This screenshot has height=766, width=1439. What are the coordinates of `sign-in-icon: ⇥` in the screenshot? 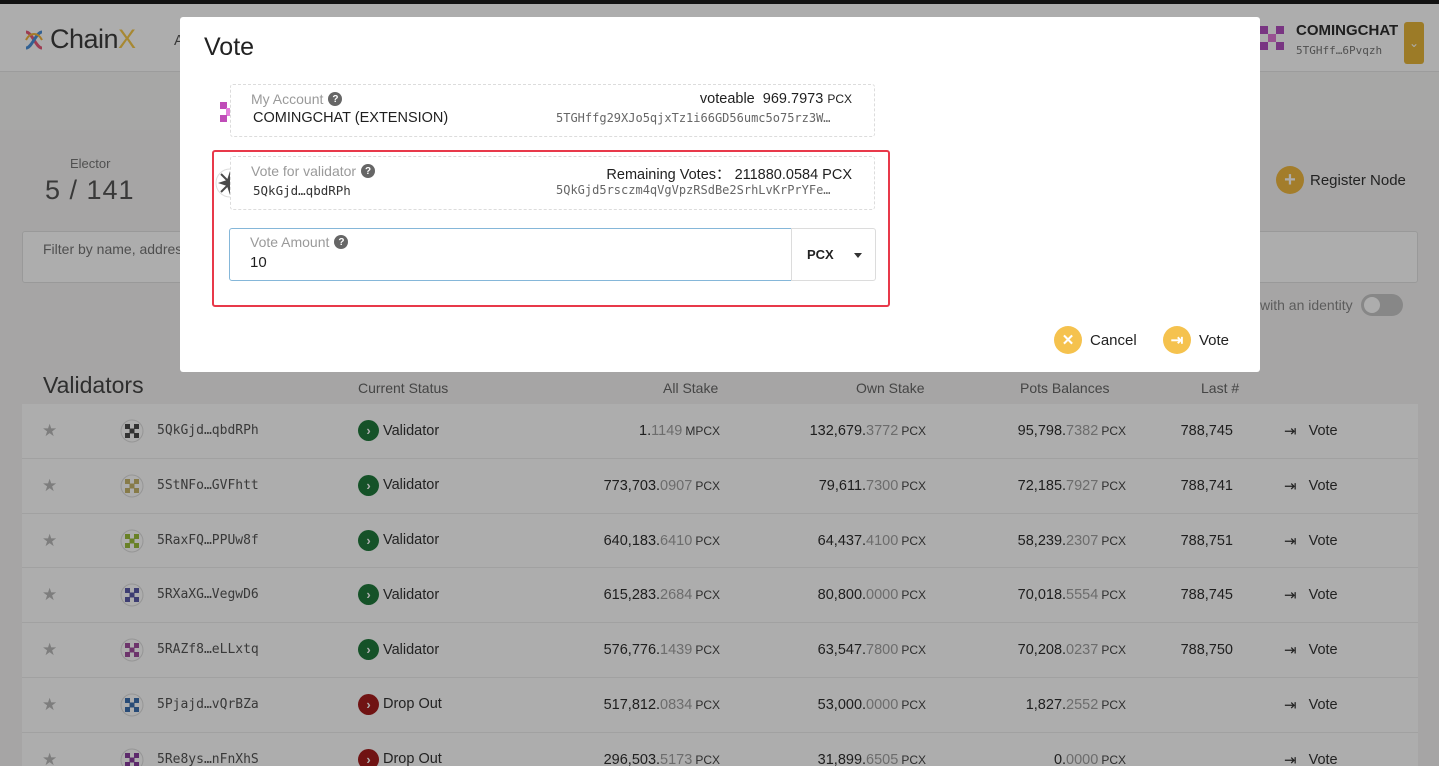 It's located at (1177, 340).